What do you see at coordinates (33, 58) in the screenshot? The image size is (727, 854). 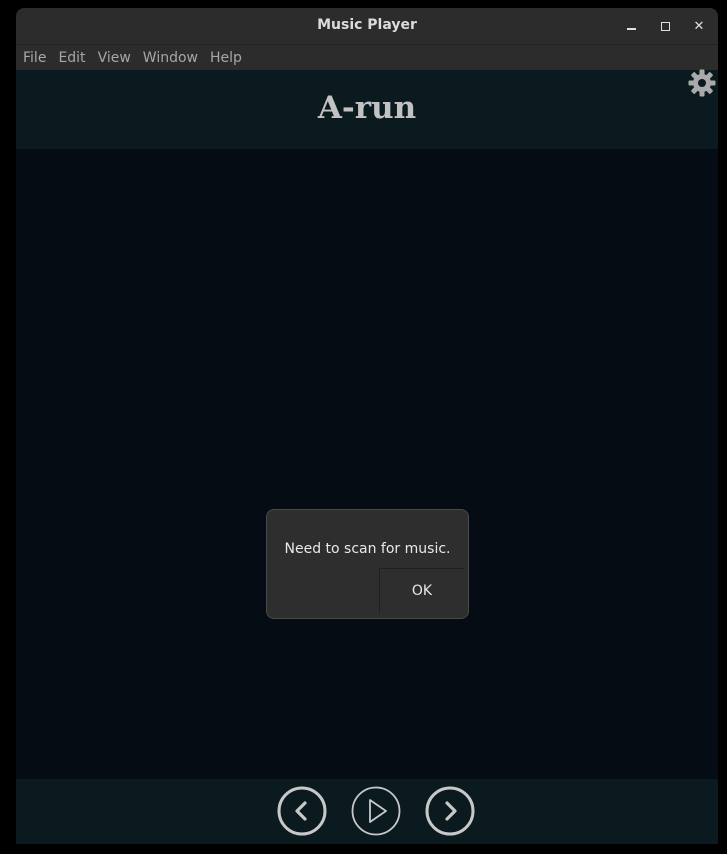 I see `menu-file: File` at bounding box center [33, 58].